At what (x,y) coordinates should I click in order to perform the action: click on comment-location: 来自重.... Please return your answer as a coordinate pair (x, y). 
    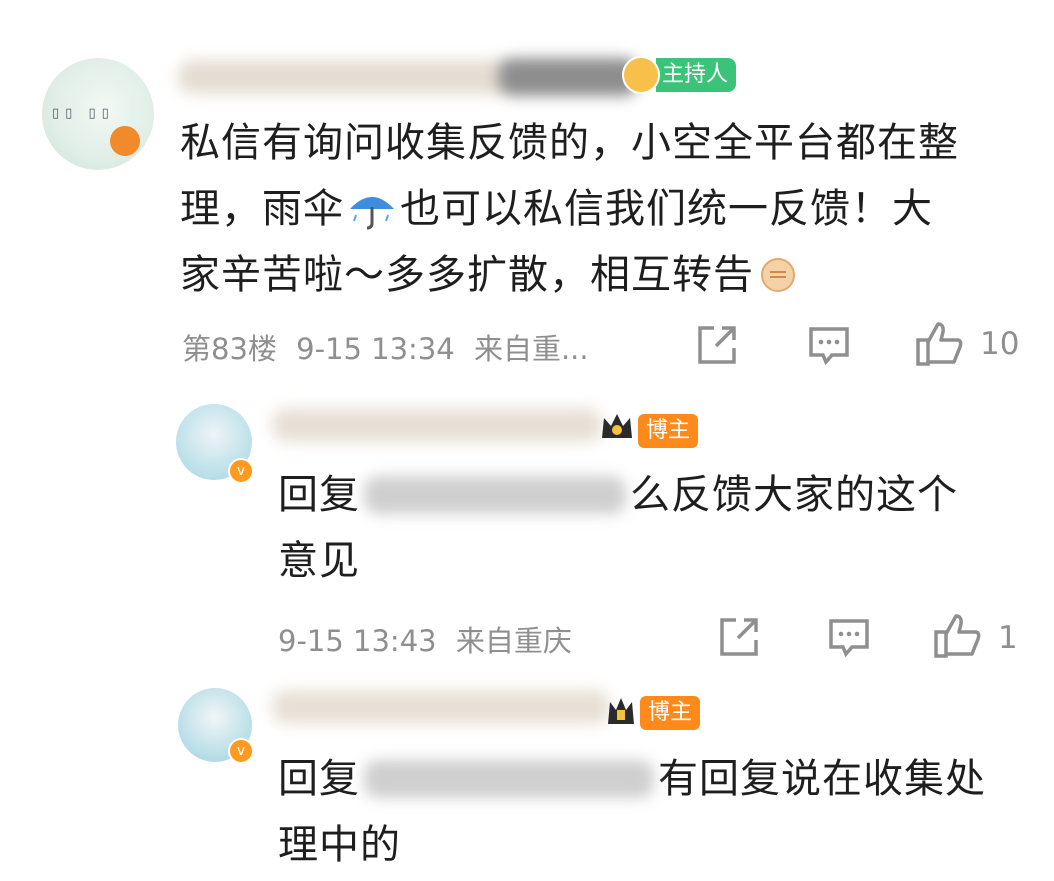
    Looking at the image, I should click on (531, 349).